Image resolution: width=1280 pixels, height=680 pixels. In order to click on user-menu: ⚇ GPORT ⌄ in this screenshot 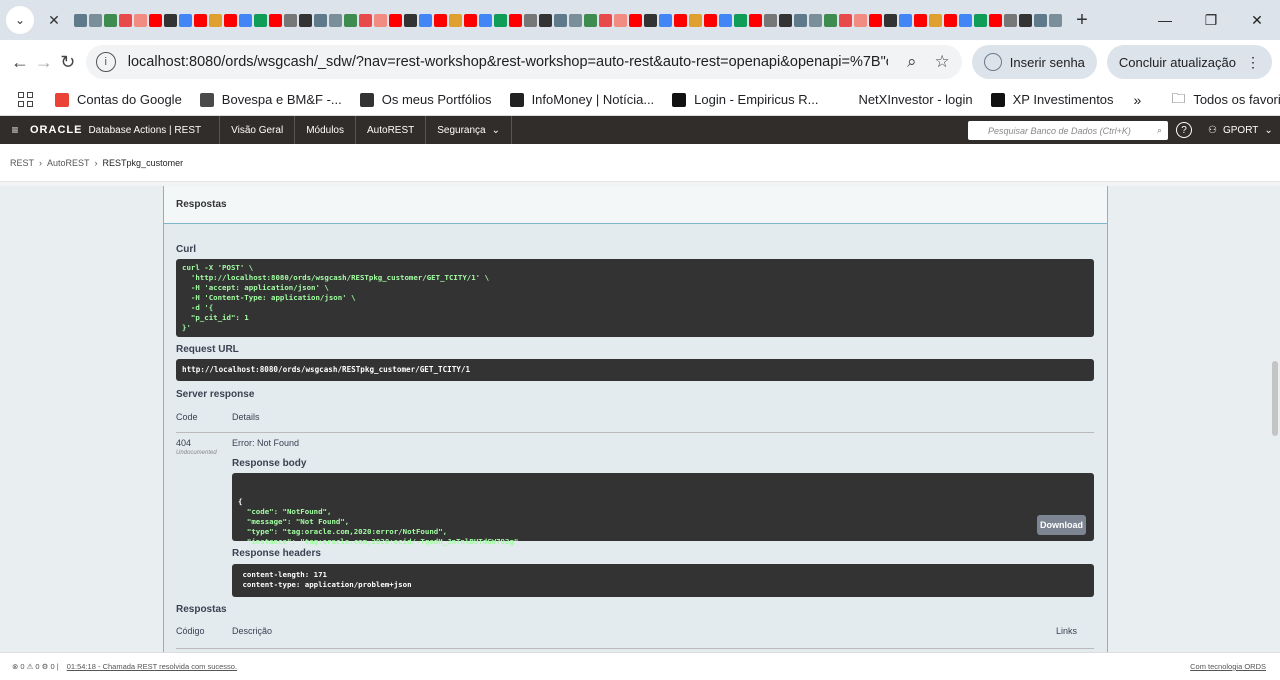, I will do `click(1240, 130)`.